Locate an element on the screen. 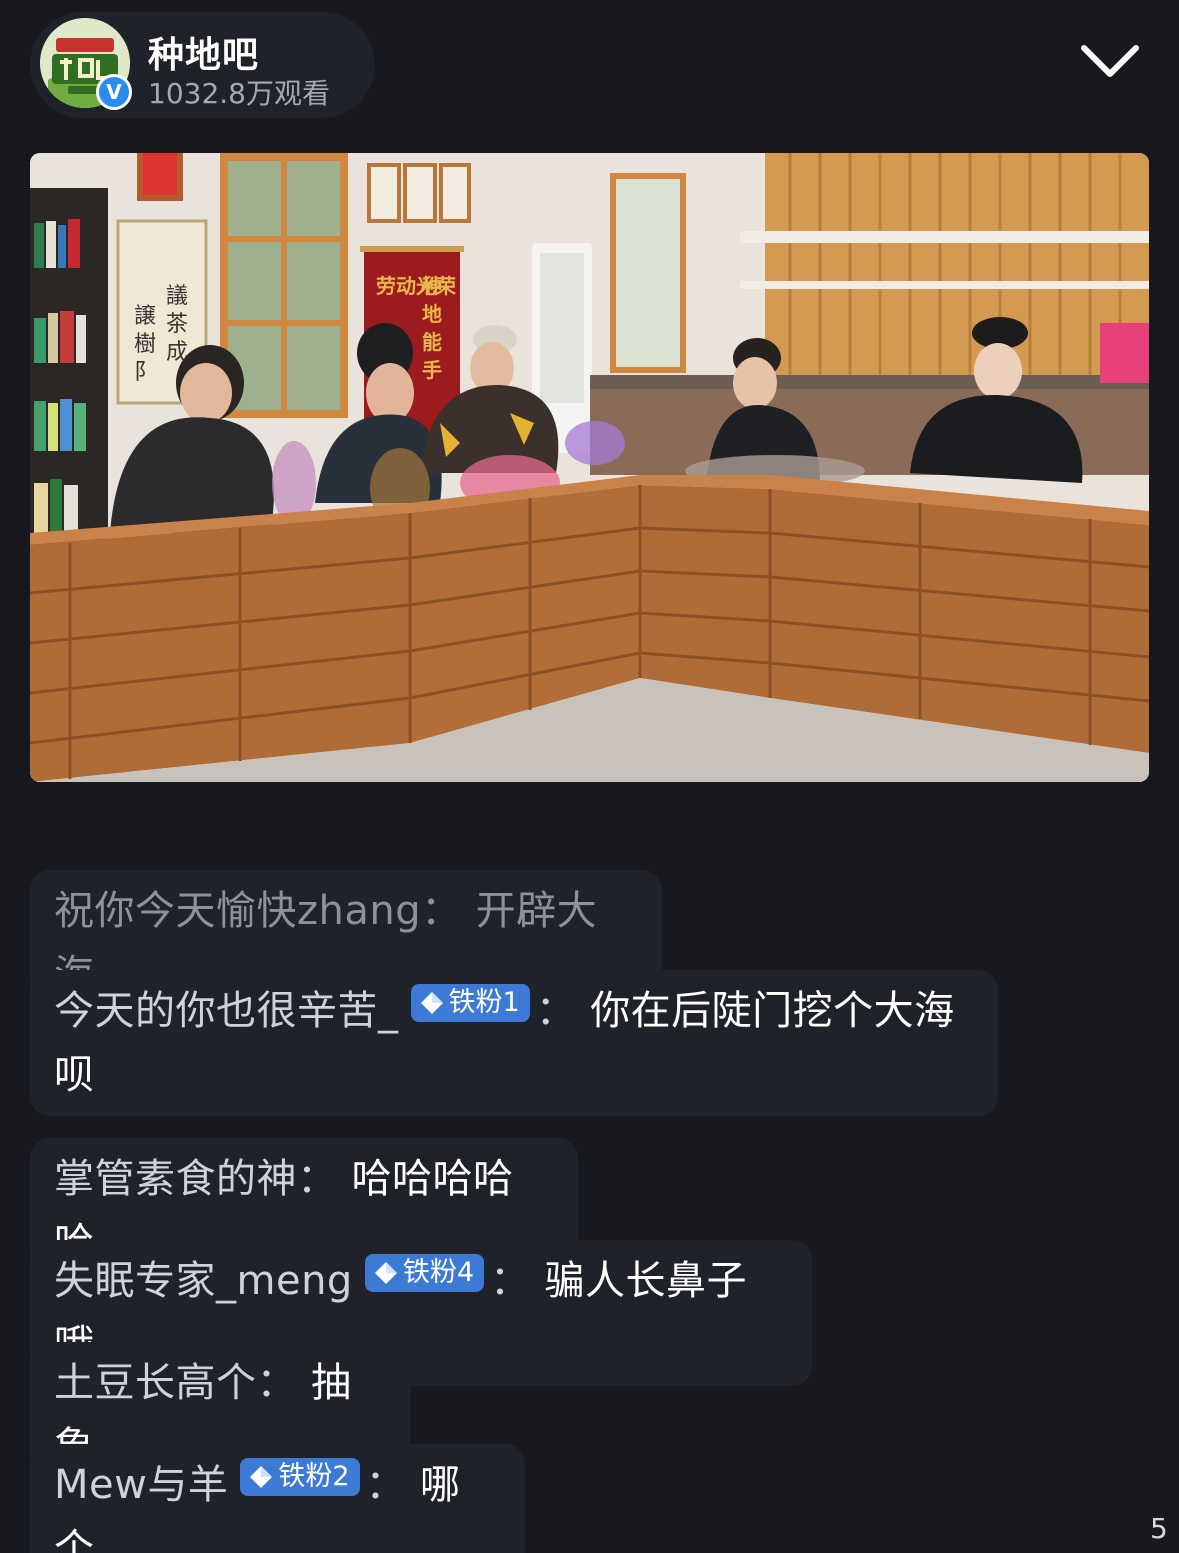 This screenshot has width=1179, height=1553. comment-username: 土豆长高个 is located at coordinates (155, 1383).